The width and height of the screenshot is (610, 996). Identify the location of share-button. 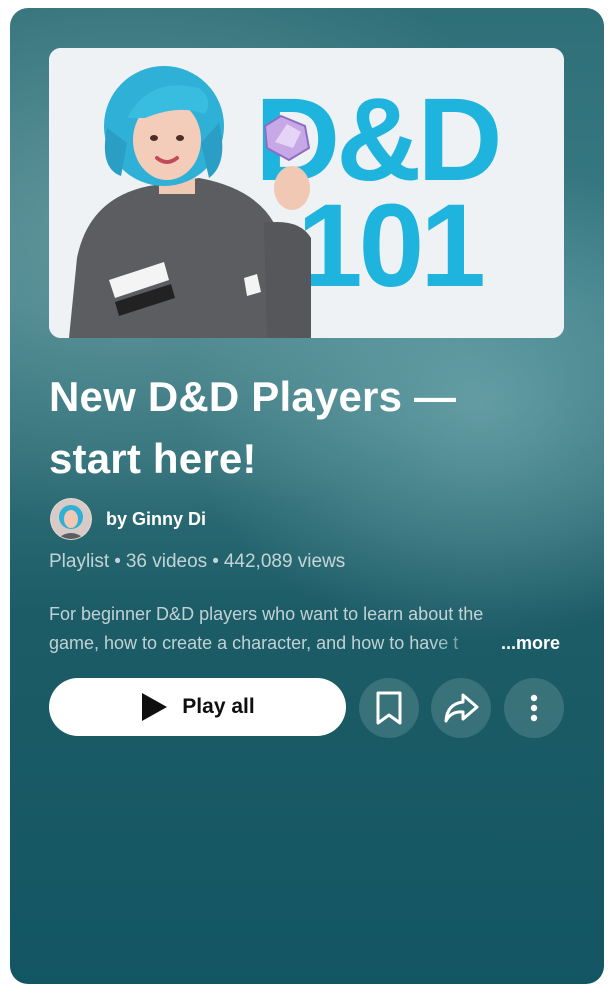
(461, 708).